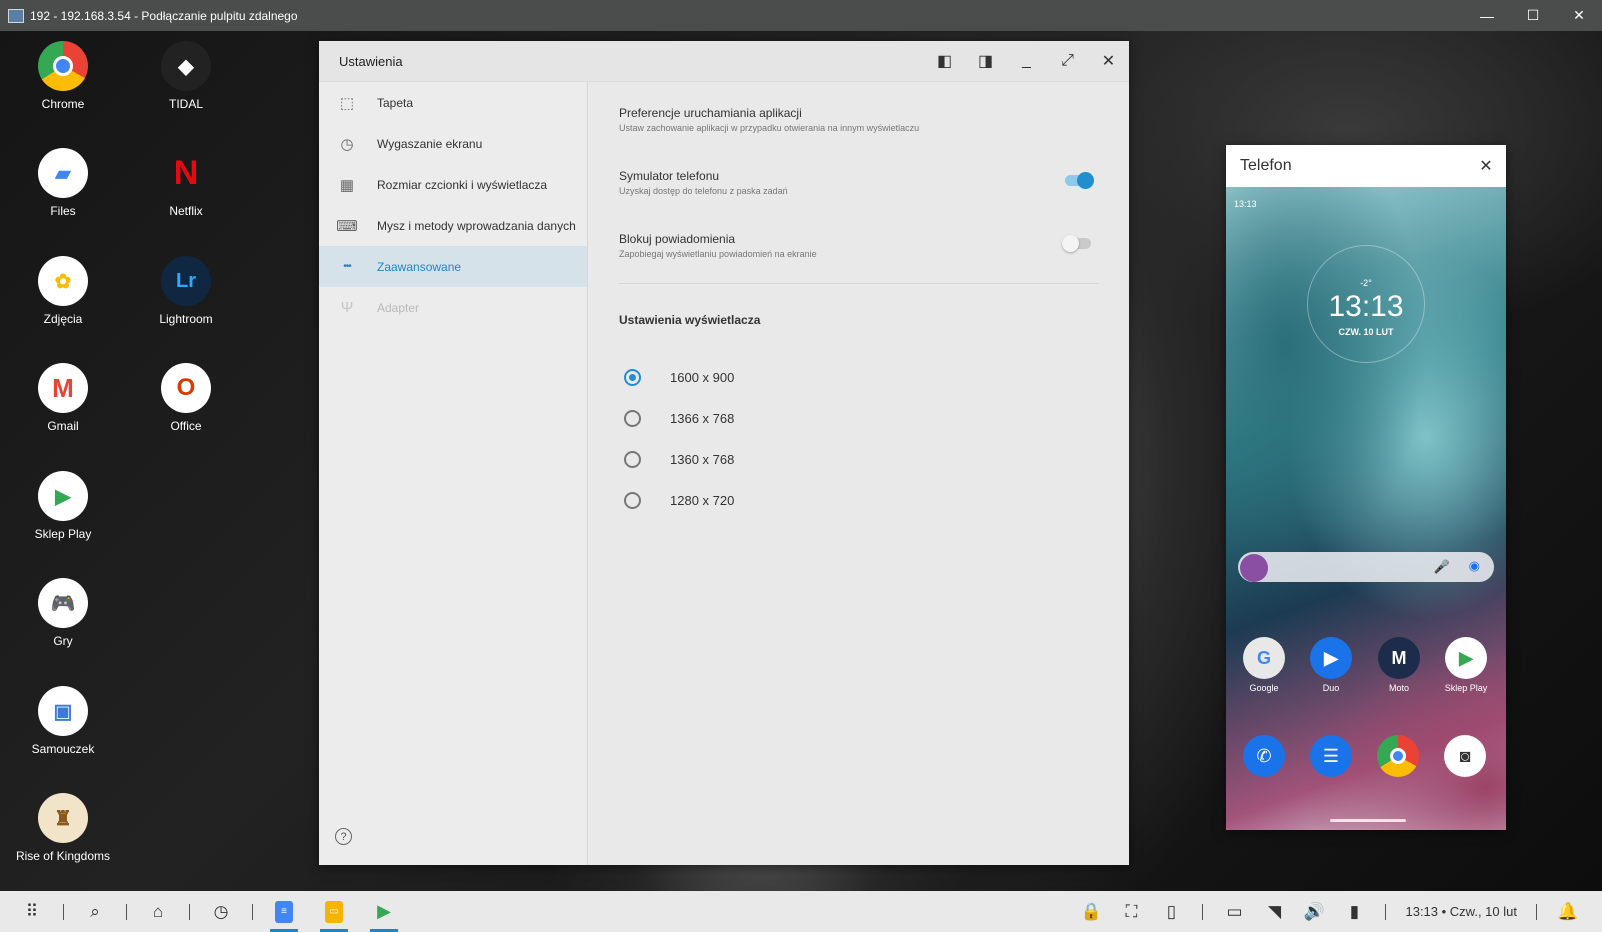  What do you see at coordinates (63, 828) in the screenshot?
I see `desktop-app-rise-of-kingdoms: ♜ Rise of Kingdoms` at bounding box center [63, 828].